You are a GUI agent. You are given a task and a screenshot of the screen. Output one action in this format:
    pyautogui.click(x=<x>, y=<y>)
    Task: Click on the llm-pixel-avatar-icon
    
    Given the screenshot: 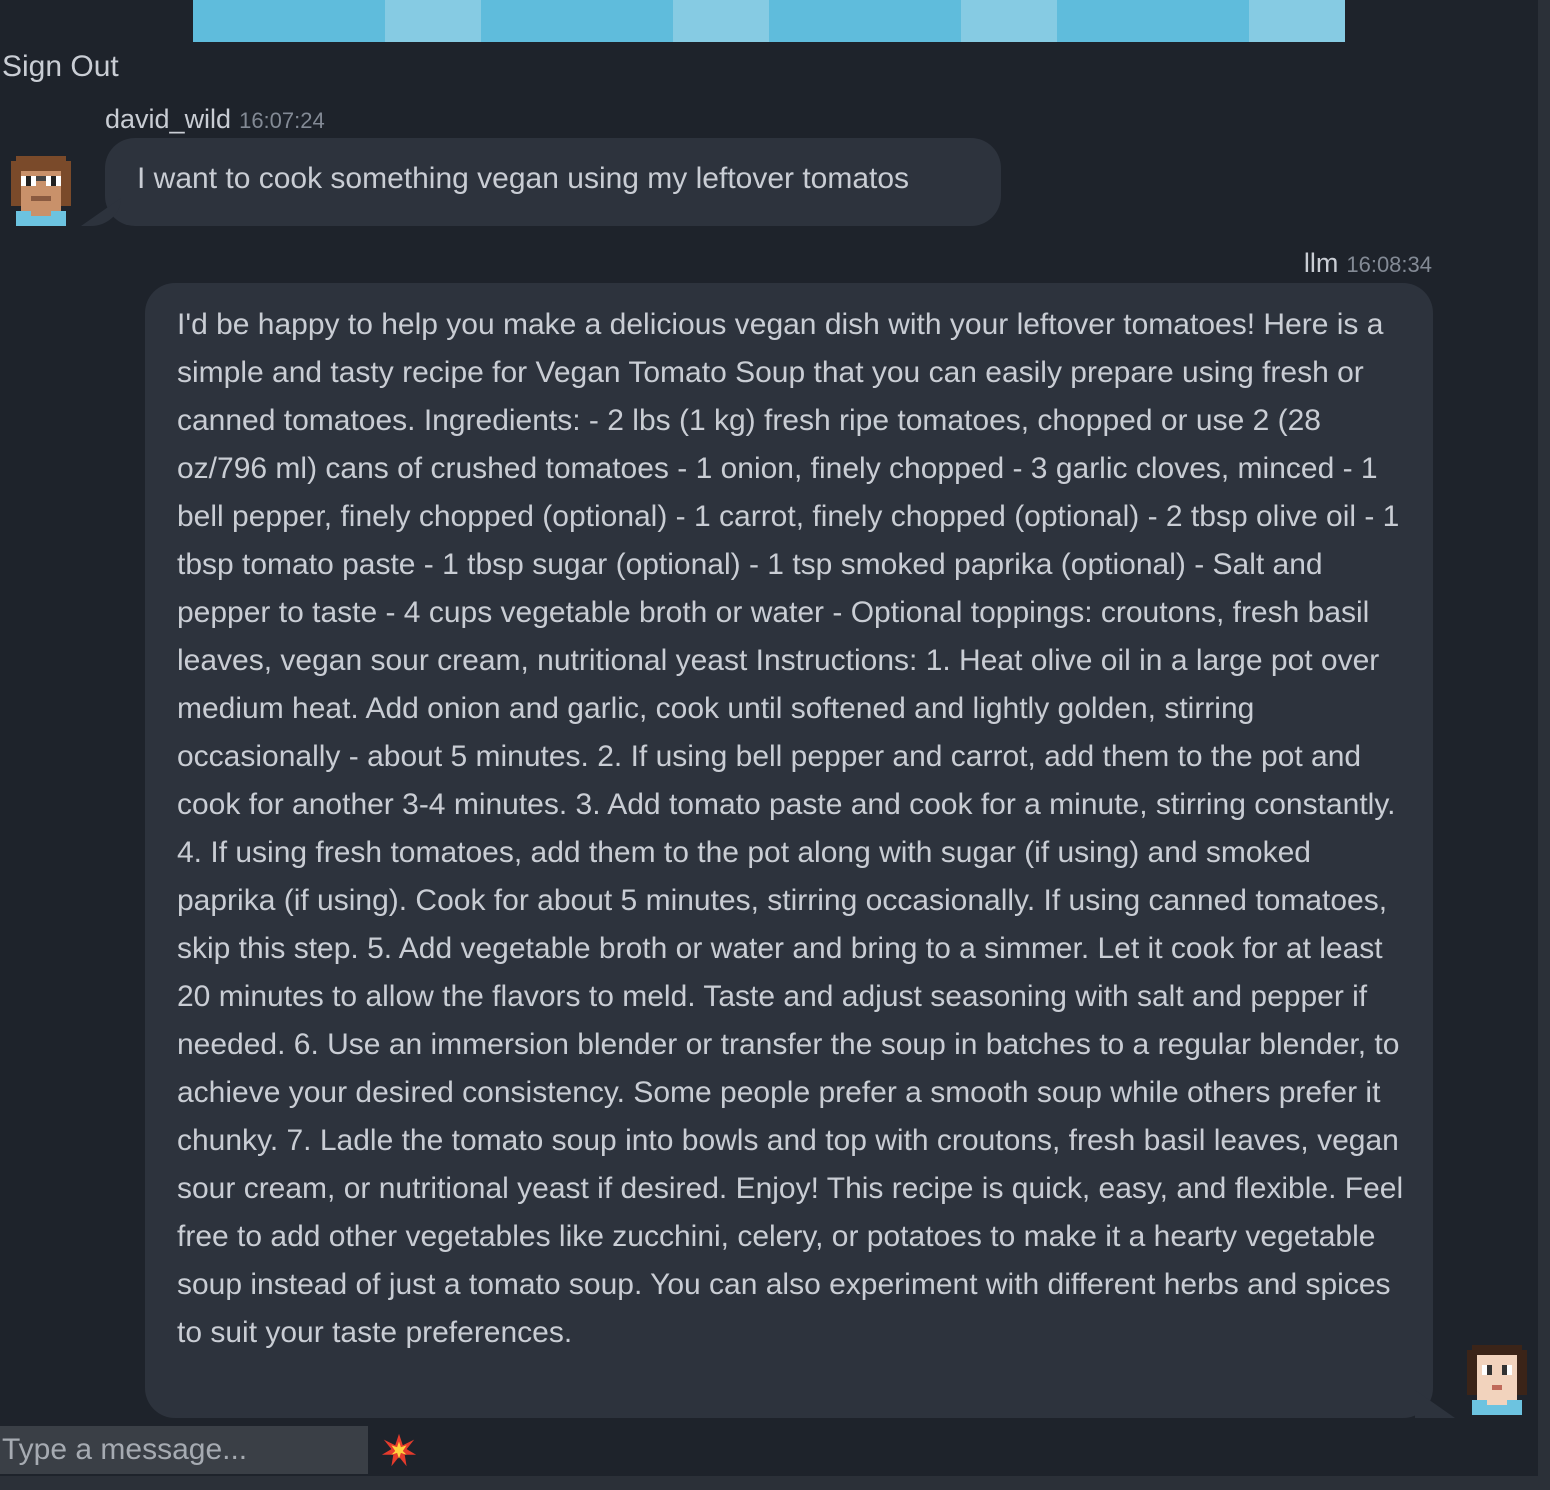 What is the action you would take?
    pyautogui.click(x=1497, y=1380)
    